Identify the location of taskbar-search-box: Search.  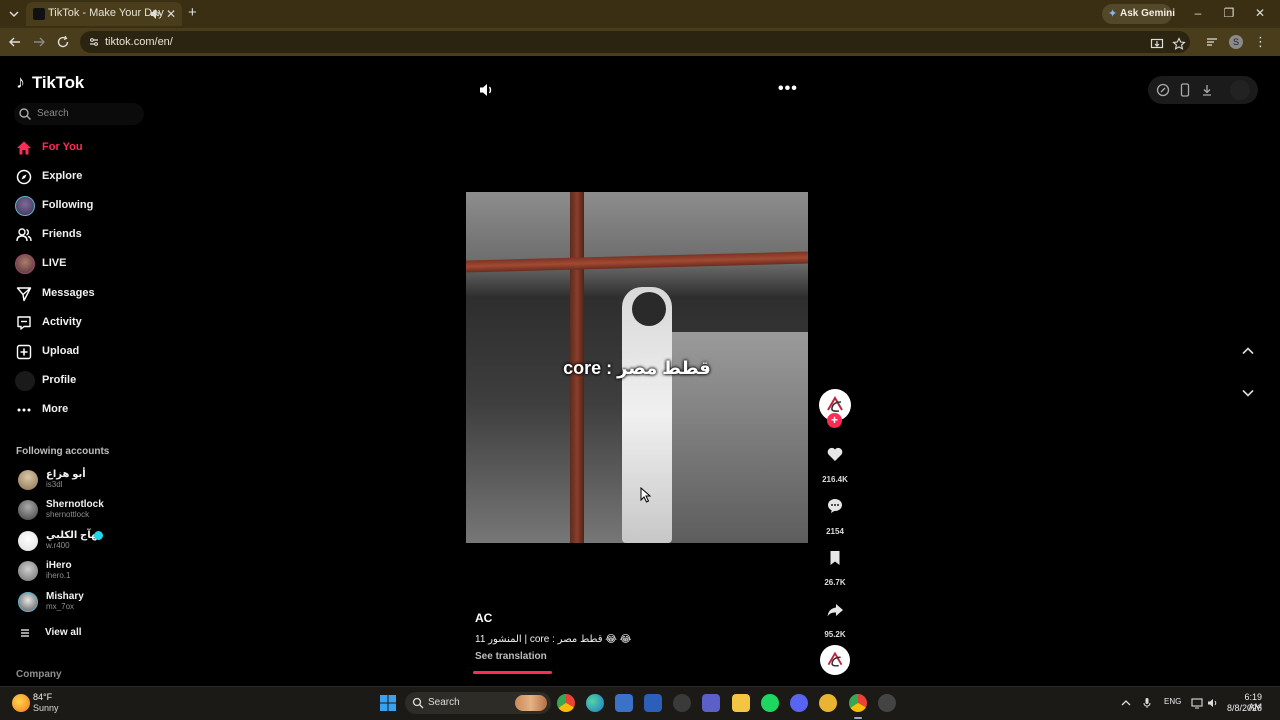
(478, 703).